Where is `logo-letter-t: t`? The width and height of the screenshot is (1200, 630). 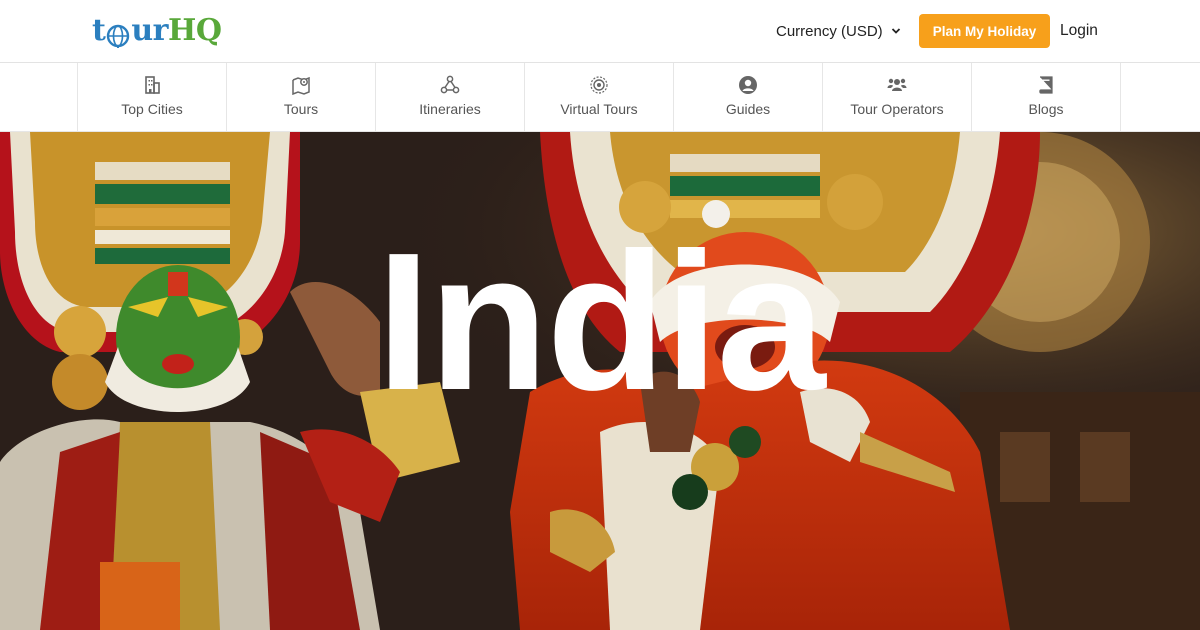
logo-letter-t: t is located at coordinates (99, 30).